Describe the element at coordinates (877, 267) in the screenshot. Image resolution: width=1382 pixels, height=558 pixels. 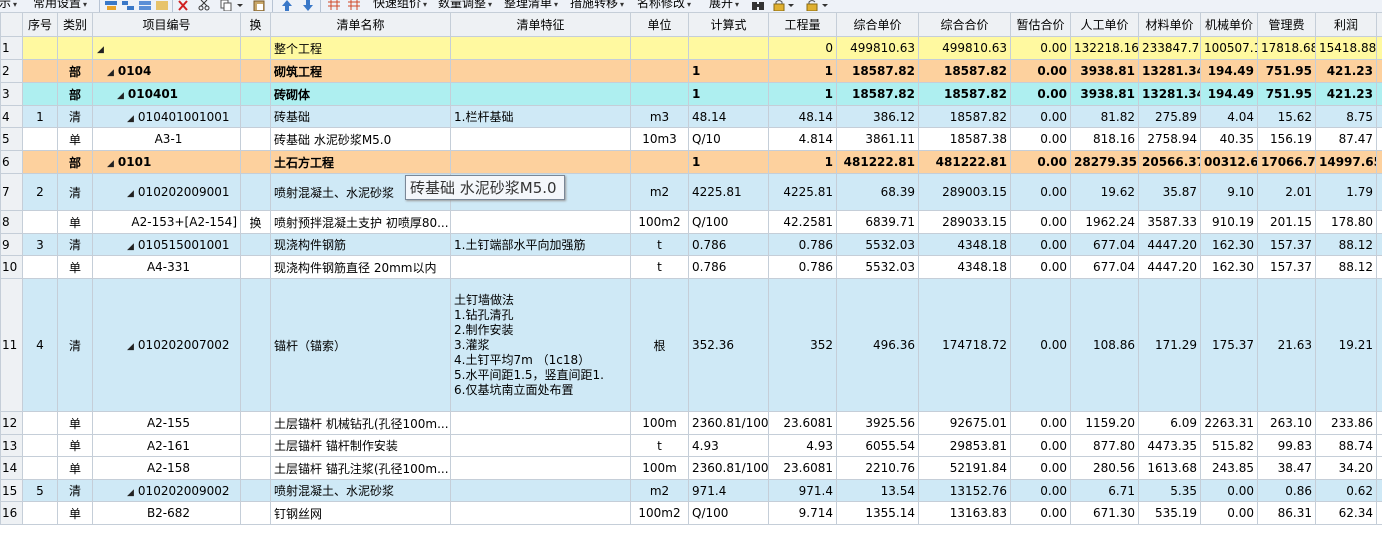
I see `cell-unit-price: 5532.03` at that location.